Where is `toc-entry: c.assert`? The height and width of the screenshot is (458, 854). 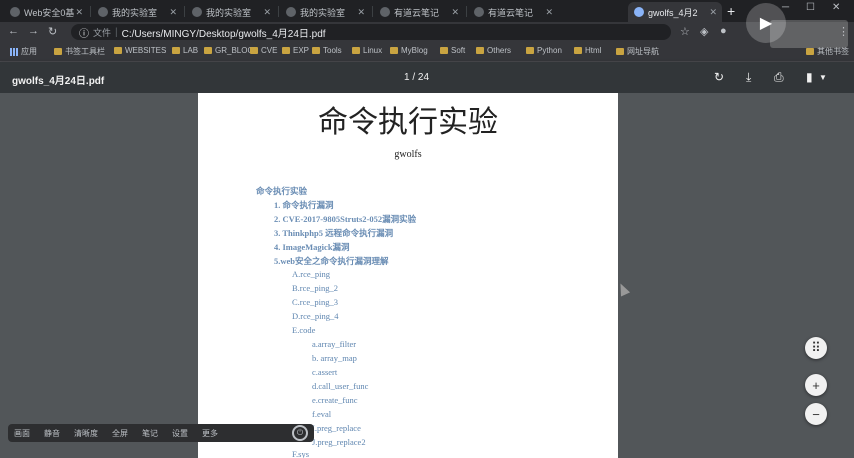
toc-entry: c.assert is located at coordinates (324, 372).